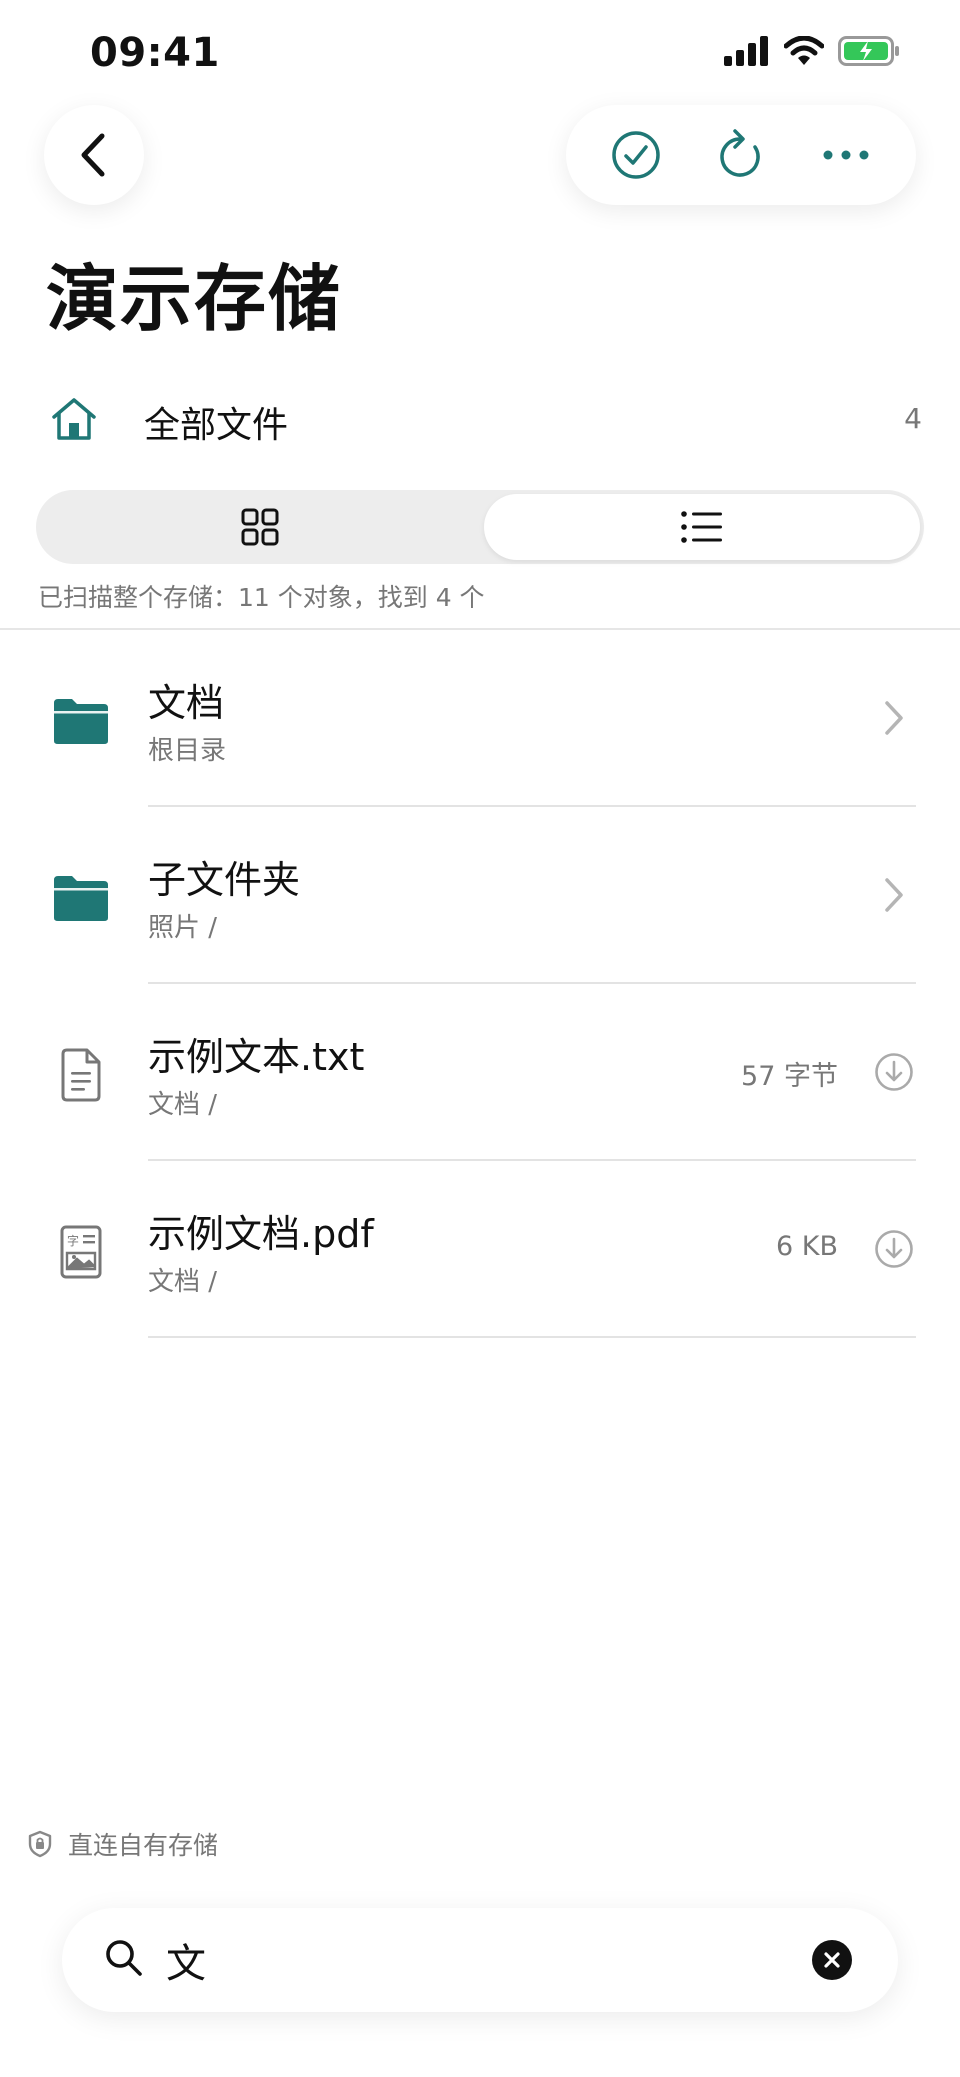 This screenshot has height=2077, width=960. What do you see at coordinates (187, 751) in the screenshot?
I see `item-path: 根目录` at bounding box center [187, 751].